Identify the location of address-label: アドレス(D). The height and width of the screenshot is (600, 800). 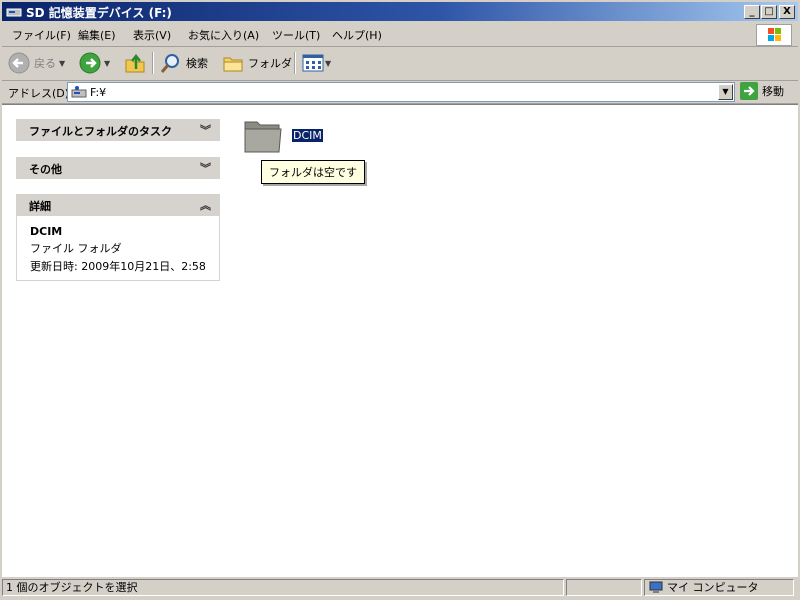
(39, 93).